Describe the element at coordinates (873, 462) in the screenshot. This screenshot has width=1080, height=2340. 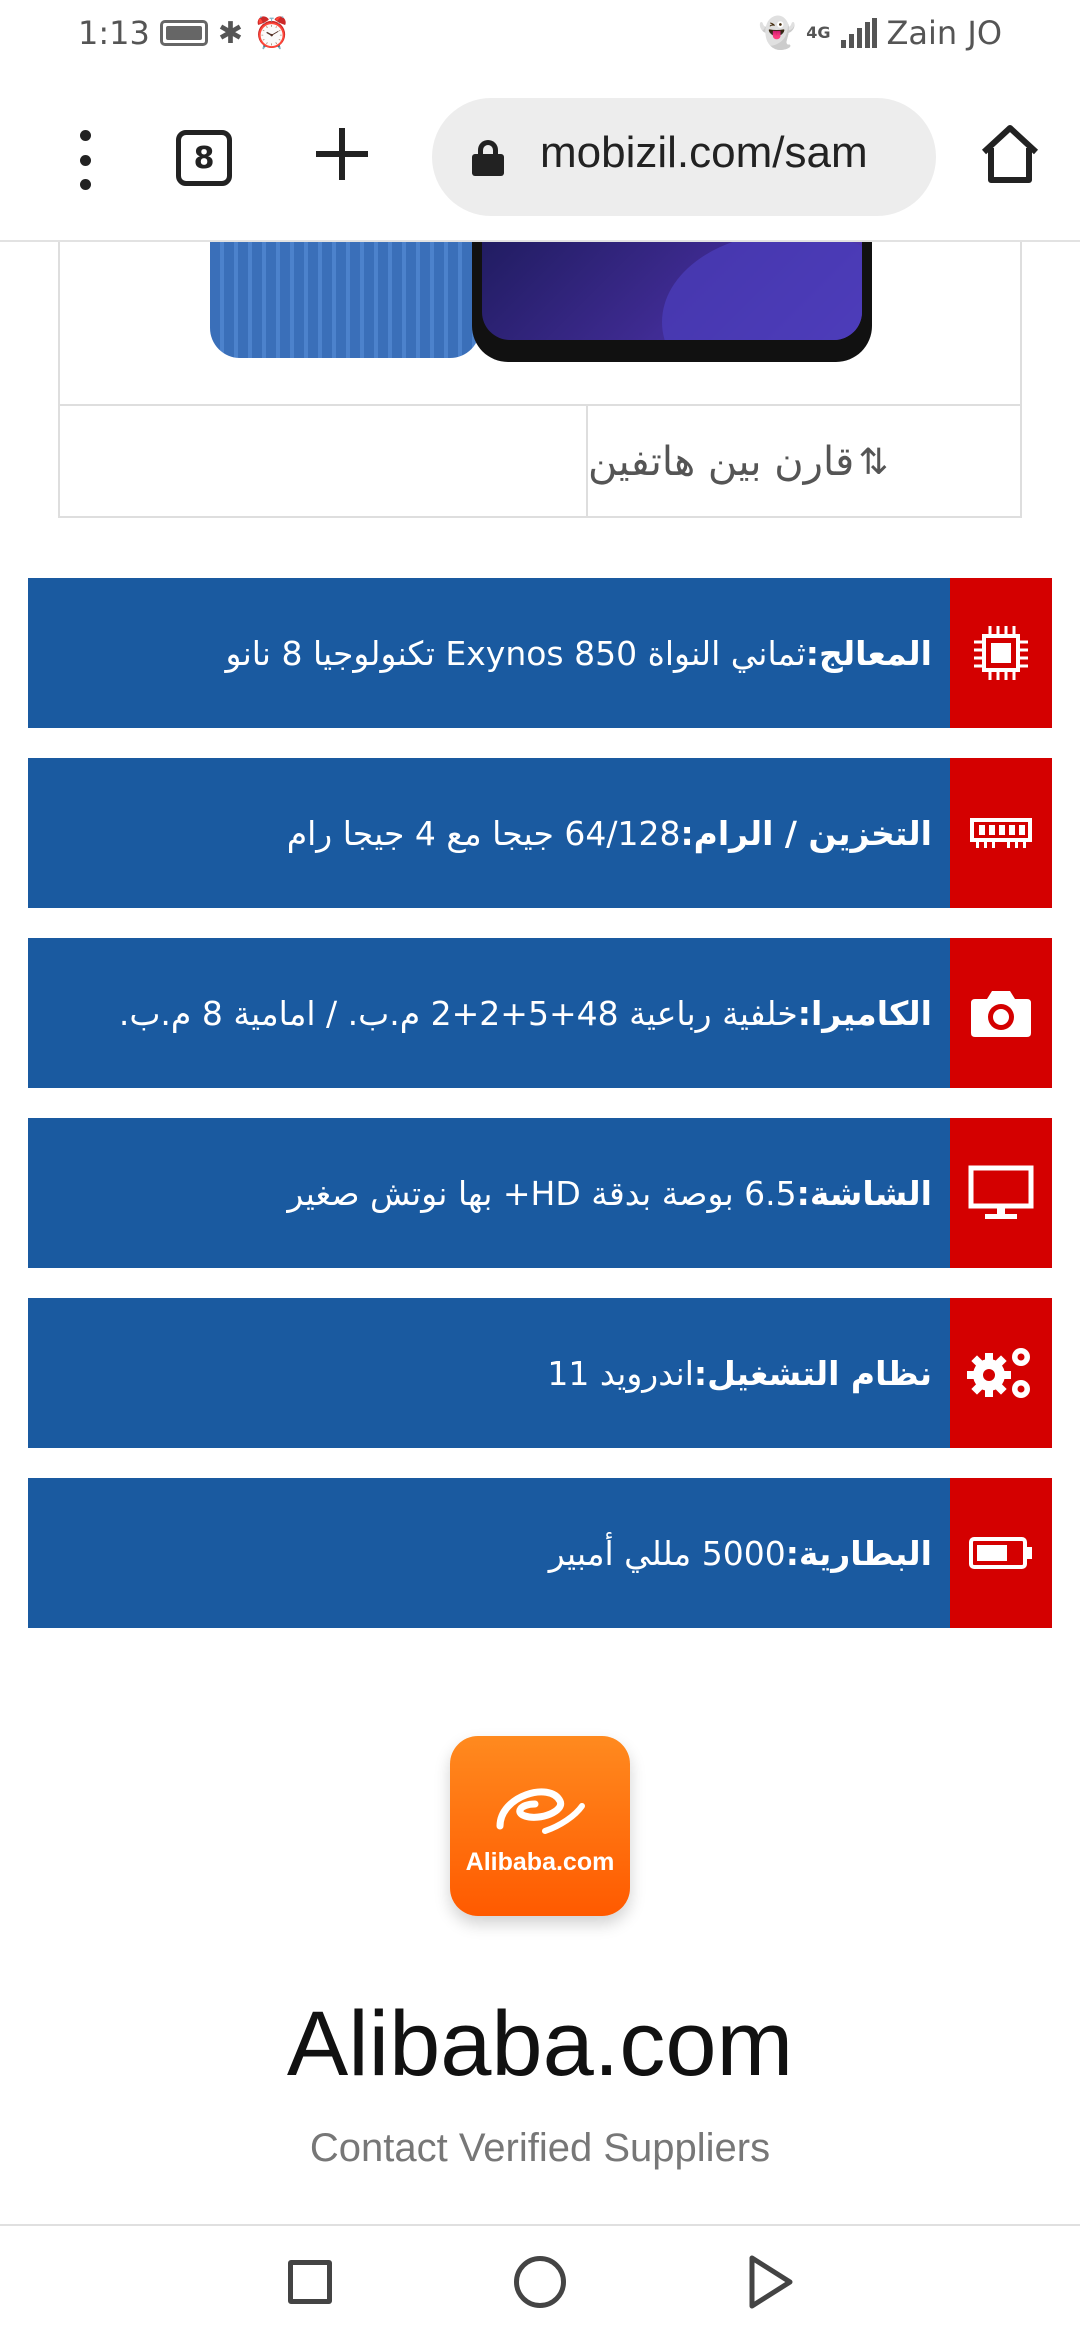
I see `compare-icon: ⇅` at that location.